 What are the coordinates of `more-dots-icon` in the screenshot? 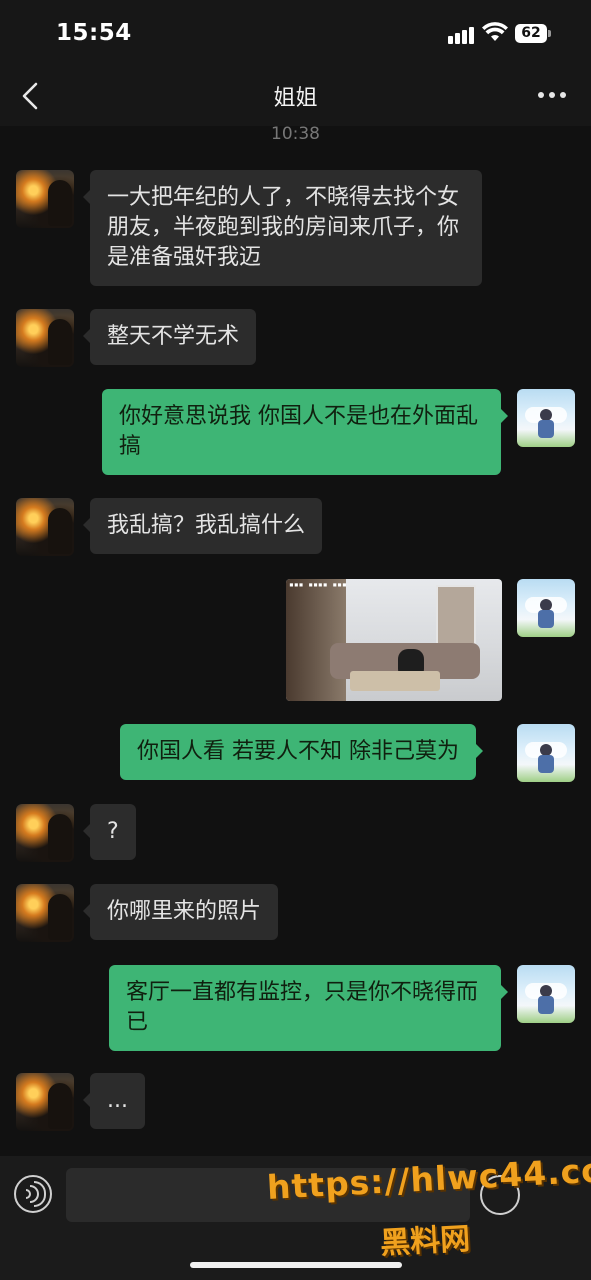 It's located at (552, 96).